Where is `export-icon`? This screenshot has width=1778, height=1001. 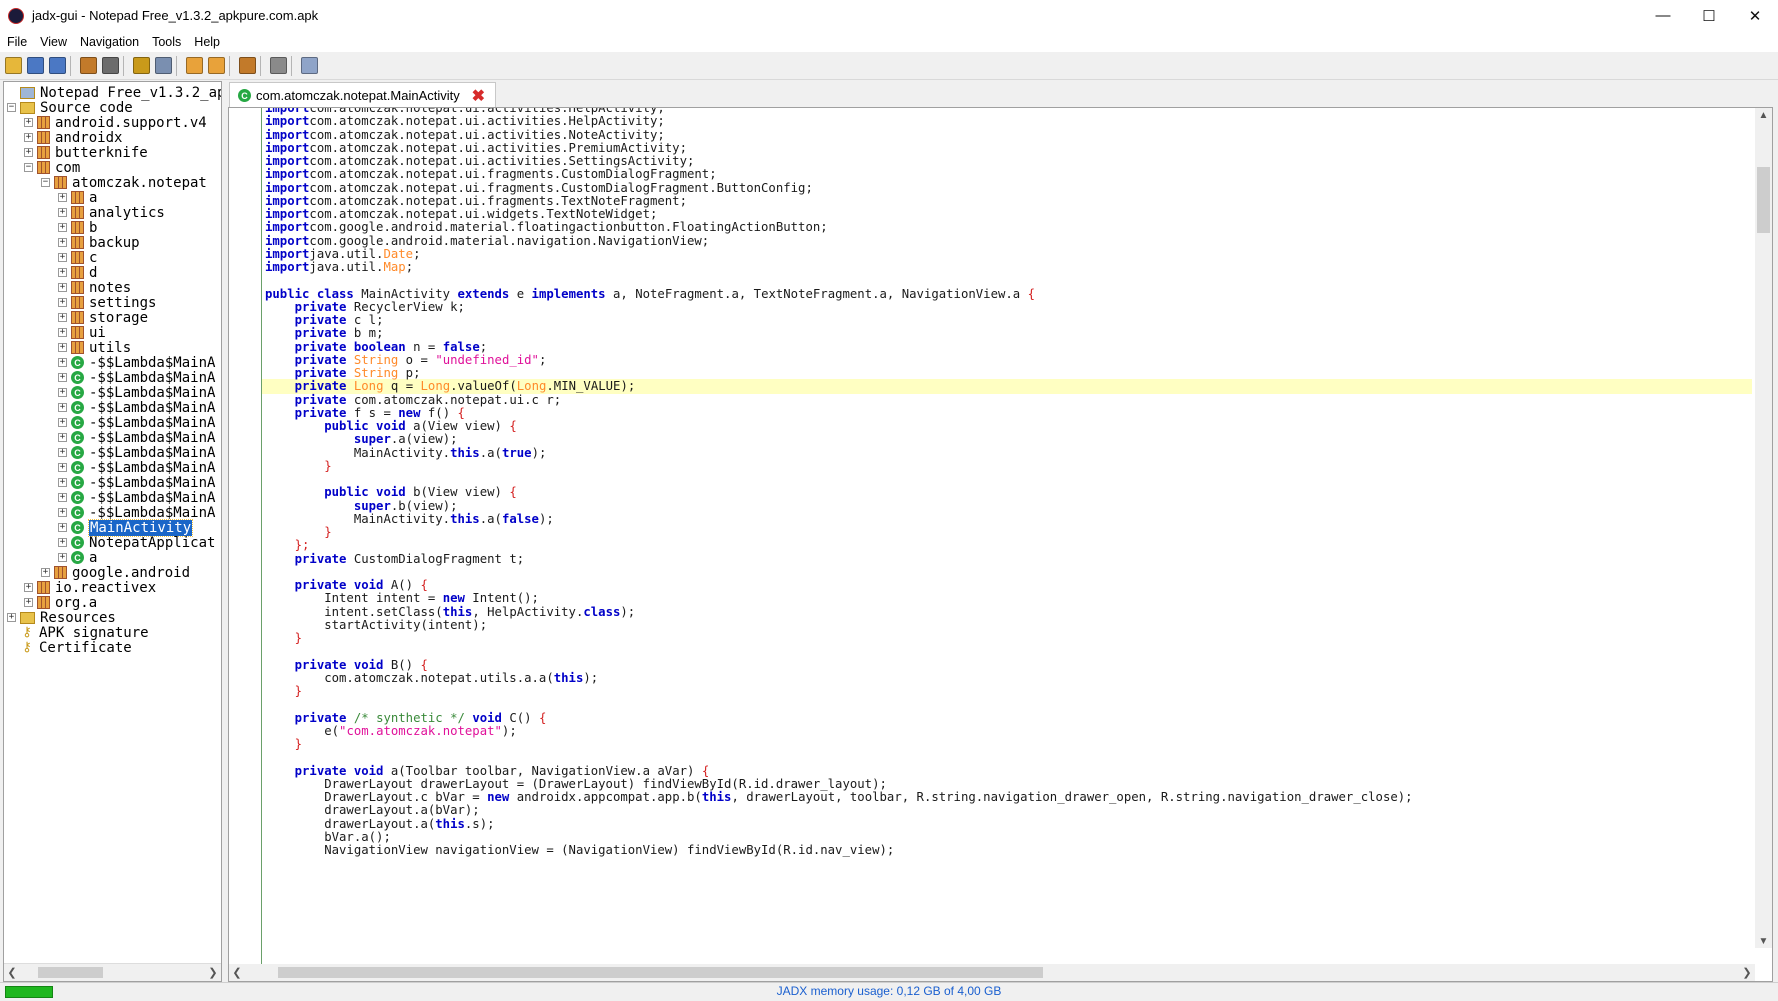
export-icon is located at coordinates (57, 65).